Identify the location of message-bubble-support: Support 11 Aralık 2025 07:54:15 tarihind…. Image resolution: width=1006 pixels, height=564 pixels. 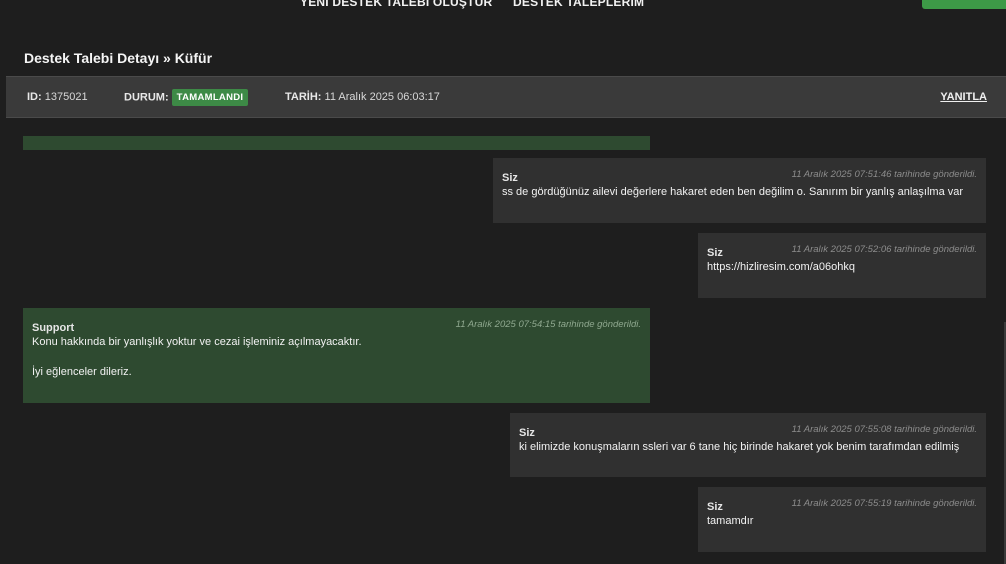
(336, 355).